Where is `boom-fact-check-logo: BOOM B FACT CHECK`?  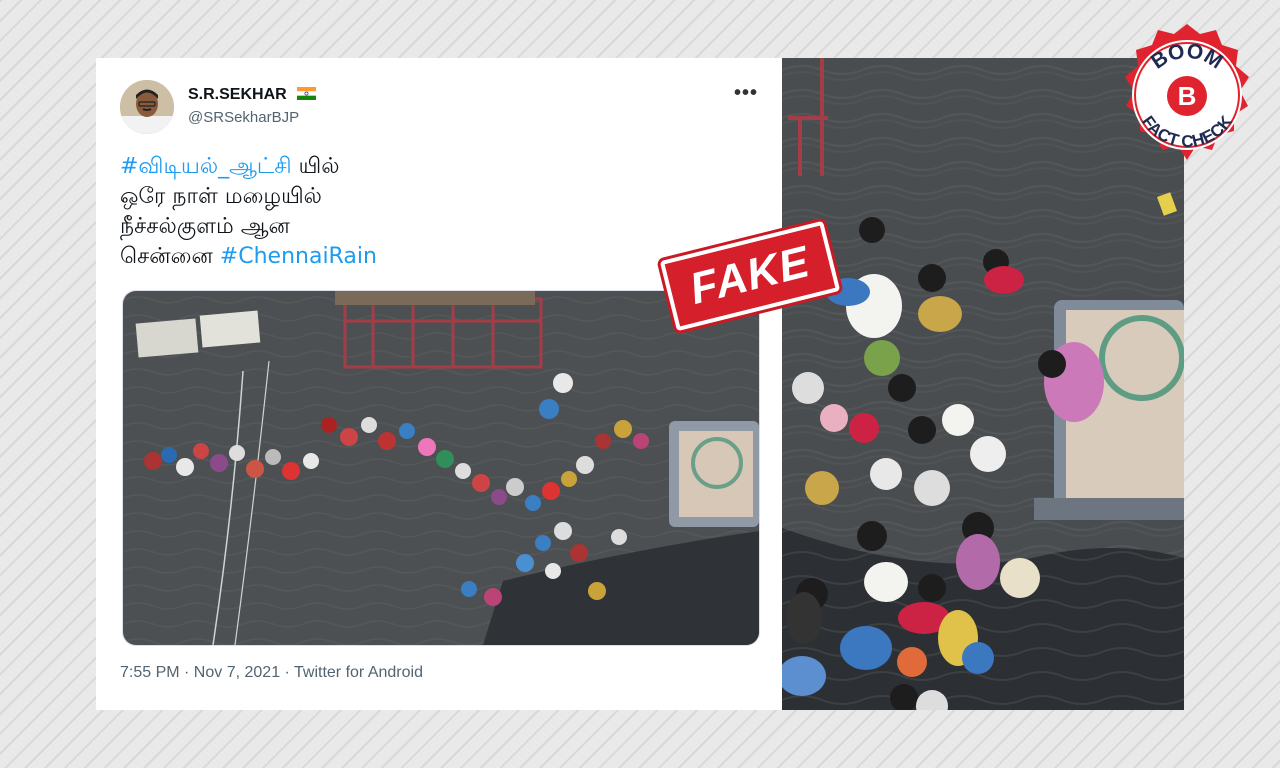
boom-fact-check-logo: BOOM B FACT CHECK is located at coordinates (1187, 92).